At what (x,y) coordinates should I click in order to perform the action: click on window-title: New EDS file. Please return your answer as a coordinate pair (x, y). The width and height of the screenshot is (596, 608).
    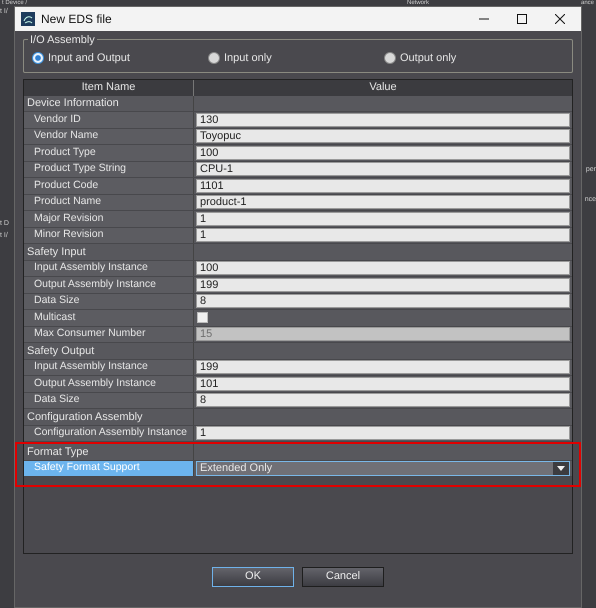
    Looking at the image, I should click on (77, 19).